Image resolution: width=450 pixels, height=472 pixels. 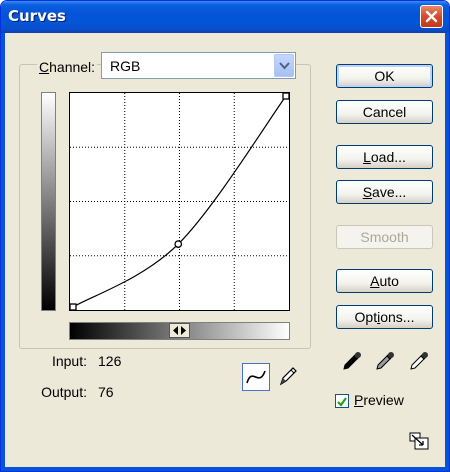 I want to click on checkmark-icon, so click(x=342, y=402).